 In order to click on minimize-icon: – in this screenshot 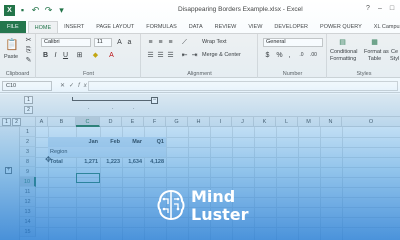, I will do `click(380, 9)`.